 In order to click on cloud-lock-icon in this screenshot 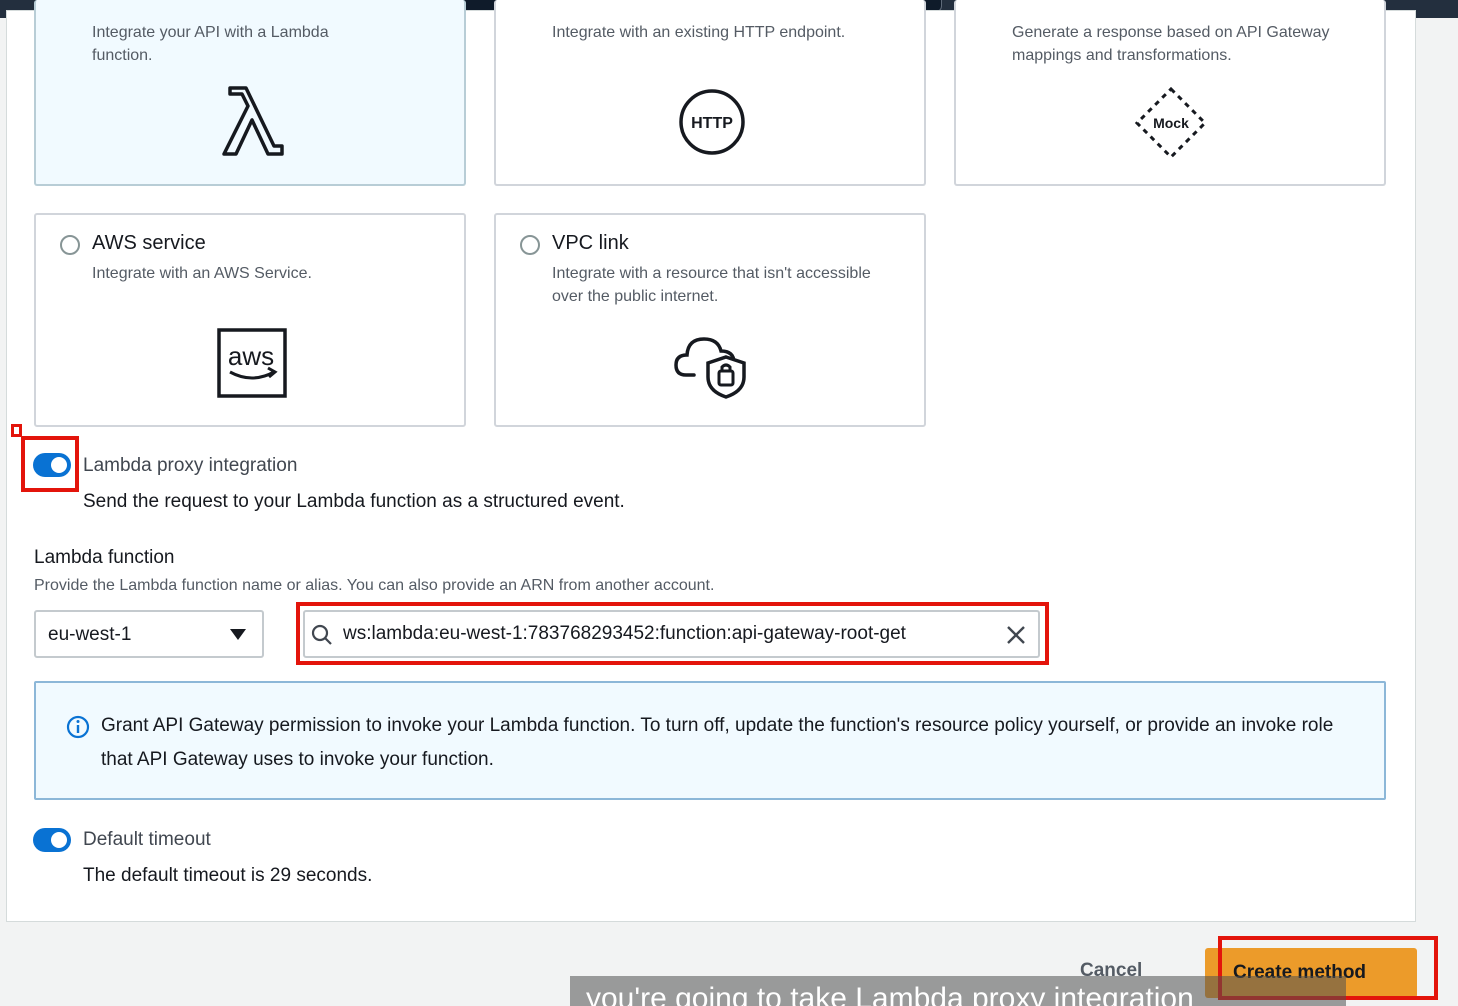, I will do `click(710, 368)`.